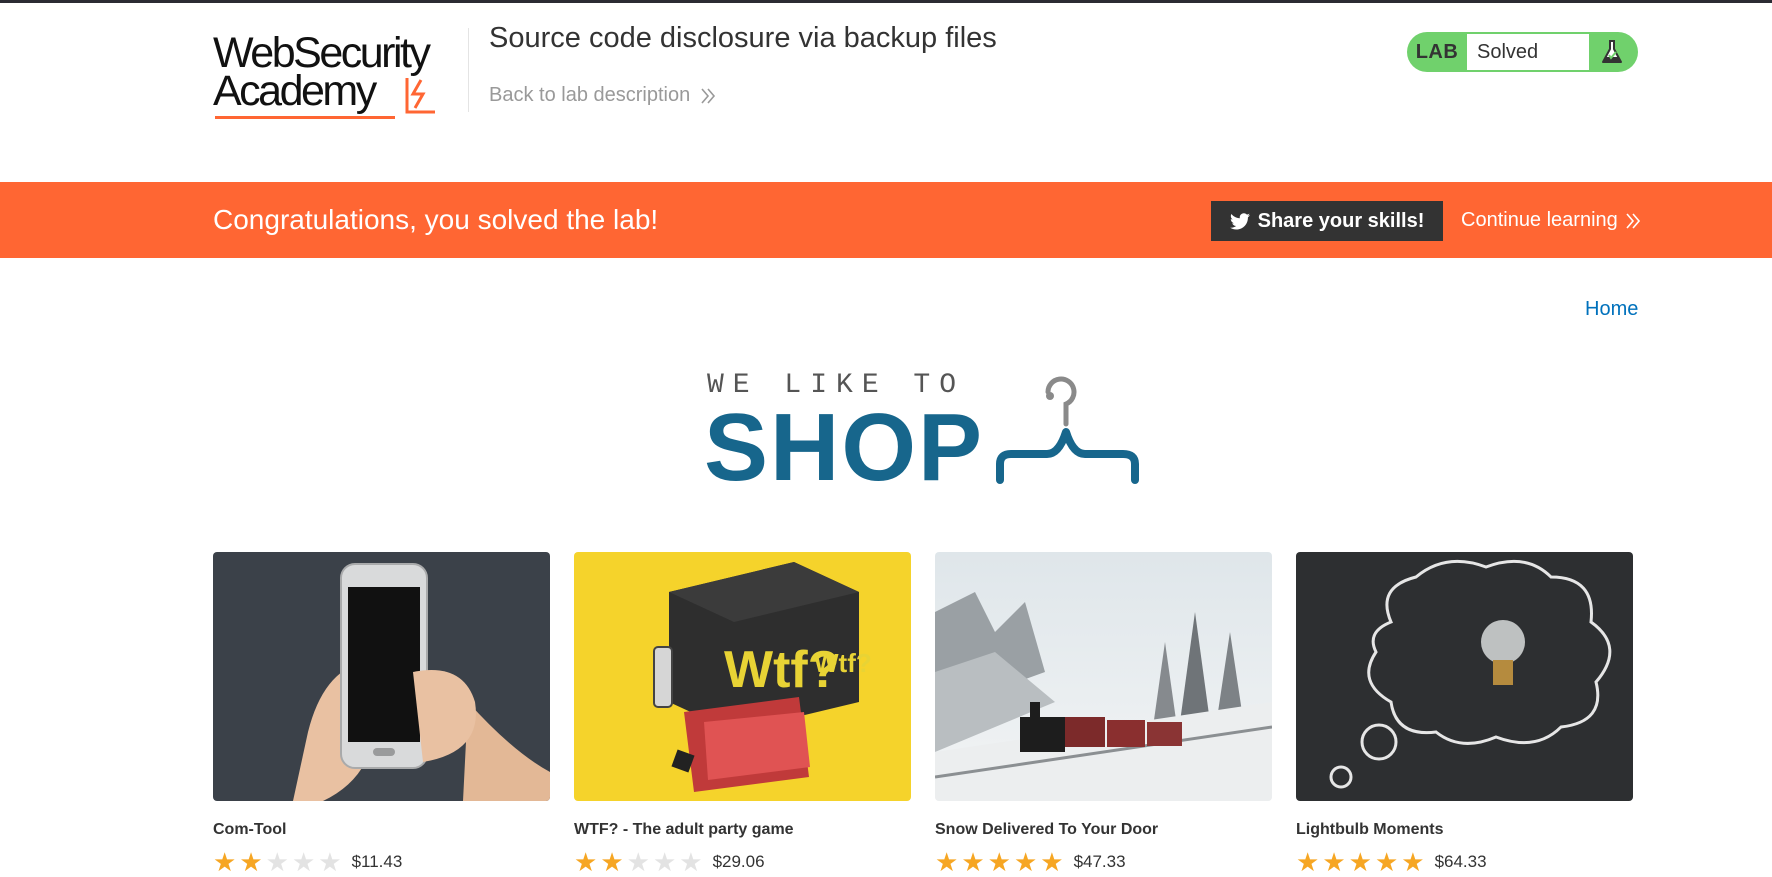 This screenshot has height=877, width=1772. I want to click on lab-status-text: Solved, so click(1528, 52).